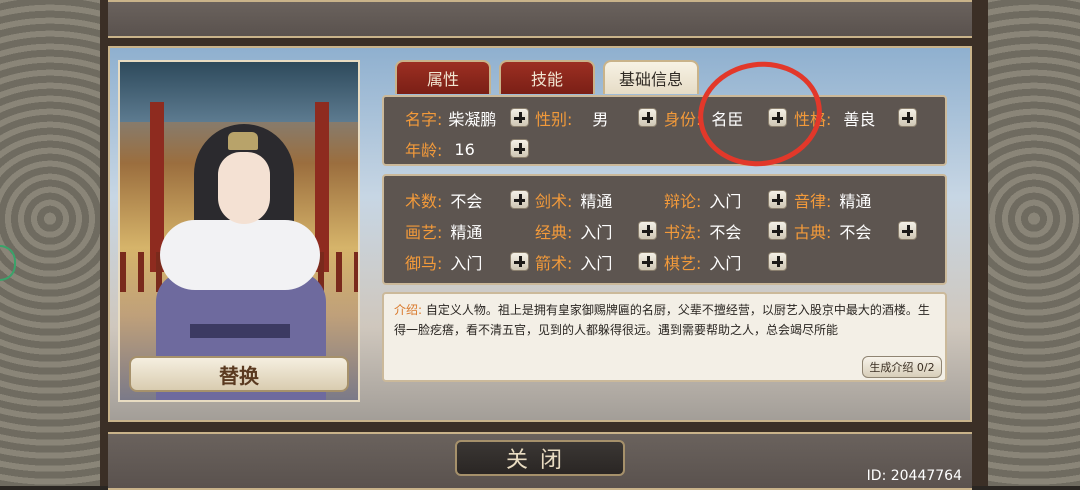  I want to click on skill-label: 音律:, so click(813, 201).